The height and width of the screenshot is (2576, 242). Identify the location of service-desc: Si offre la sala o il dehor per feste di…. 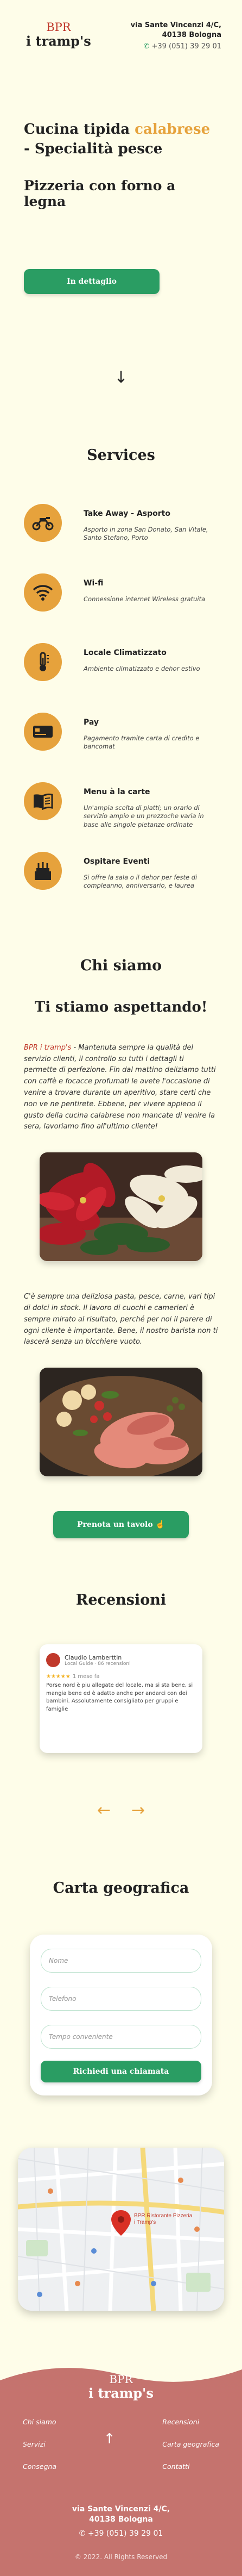
(141, 881).